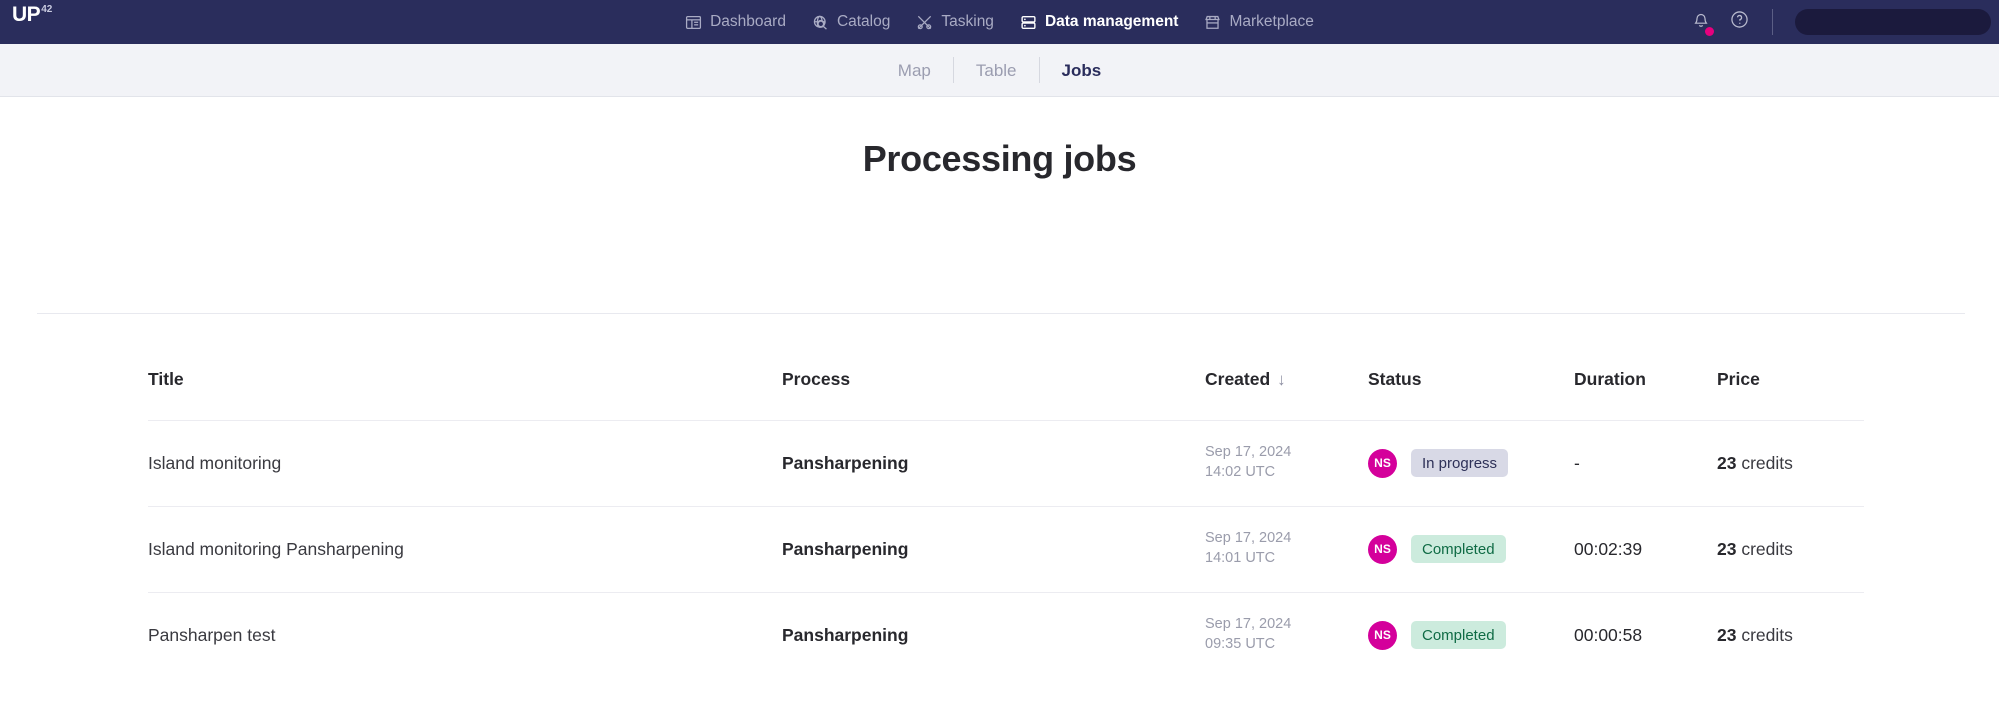 This screenshot has width=1999, height=714. I want to click on top-nav-right-actions, so click(1841, 22).